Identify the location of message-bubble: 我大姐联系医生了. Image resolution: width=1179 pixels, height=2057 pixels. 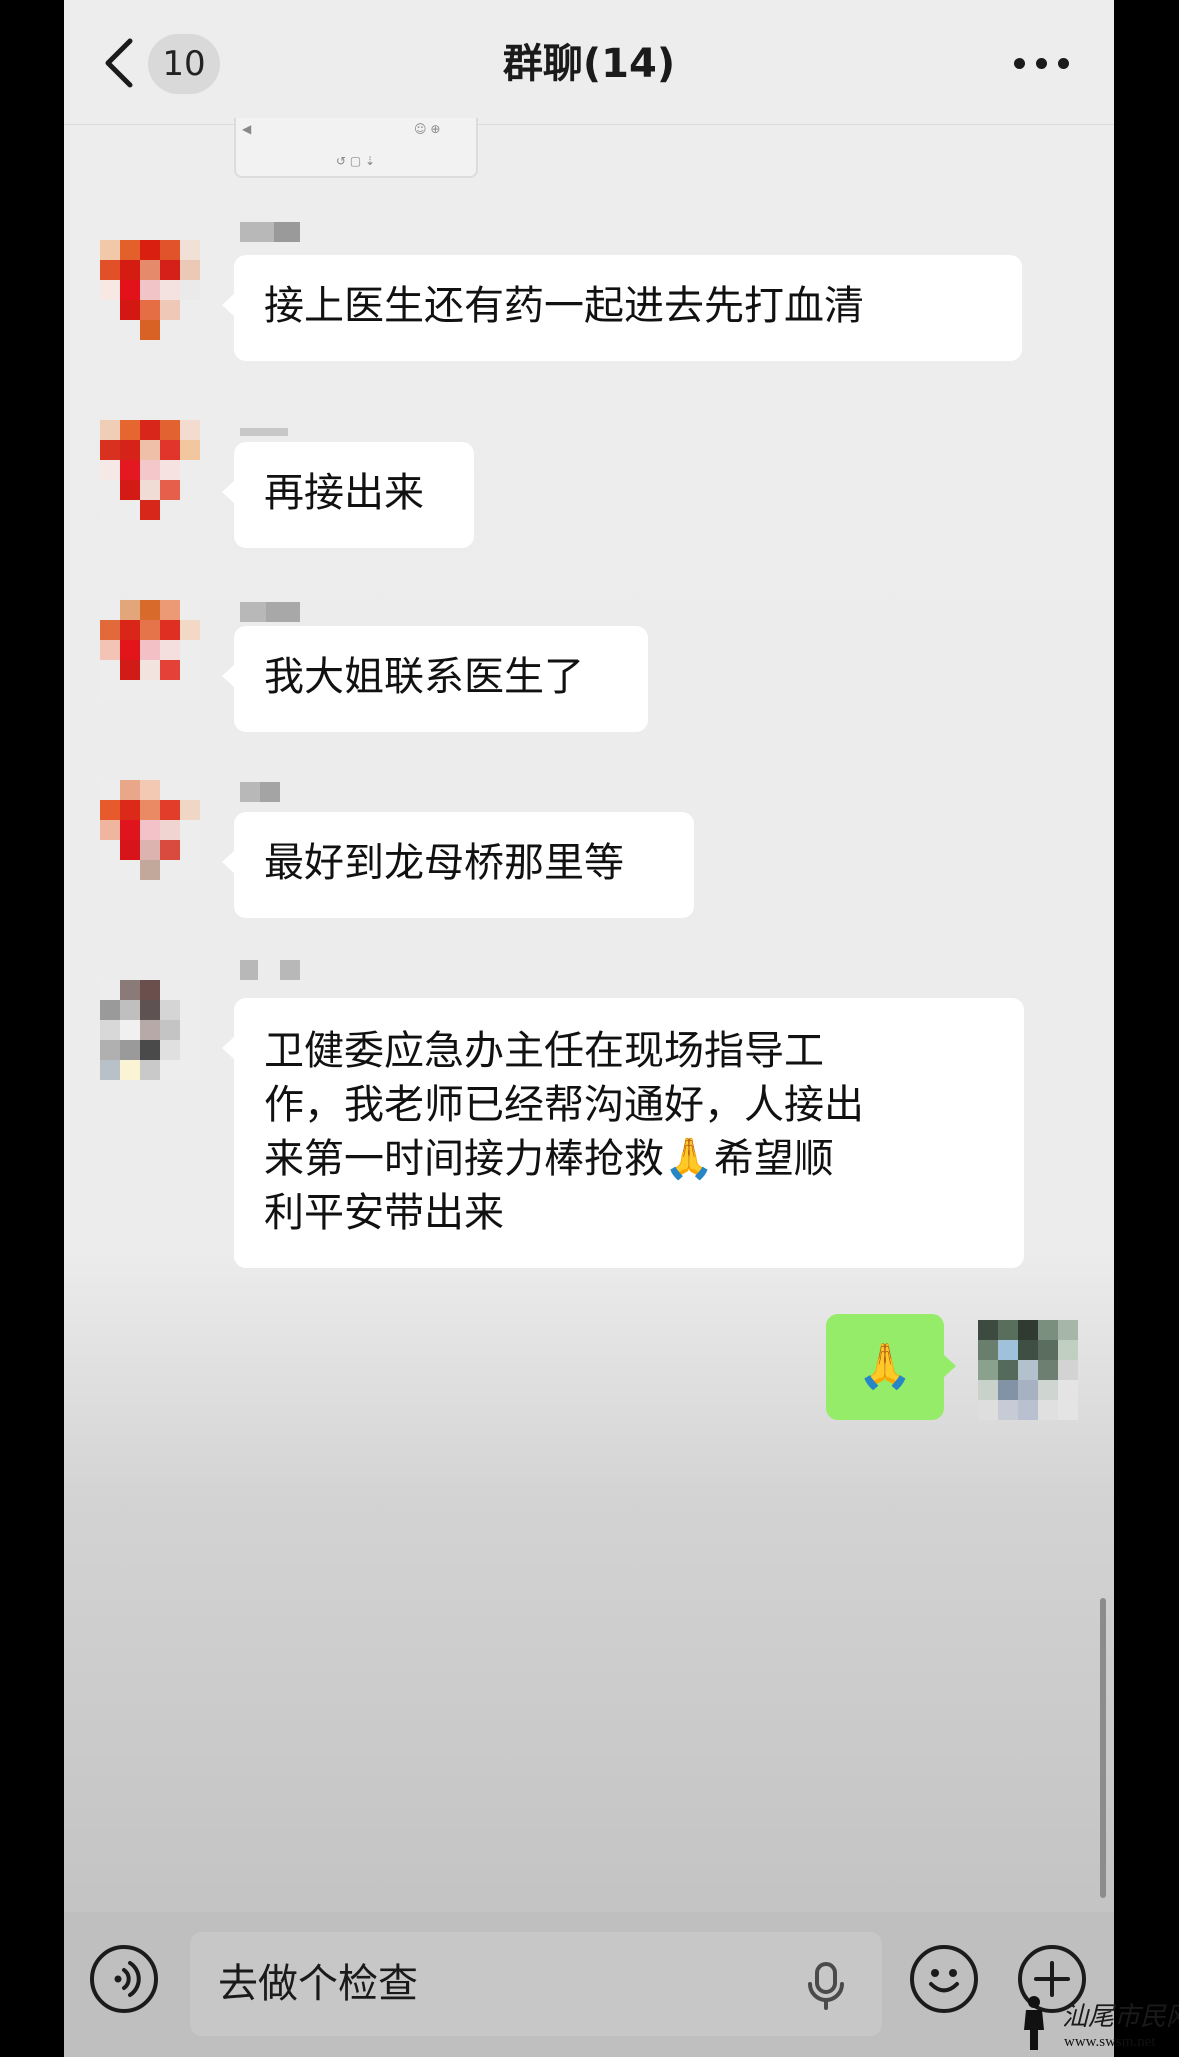
(435, 679).